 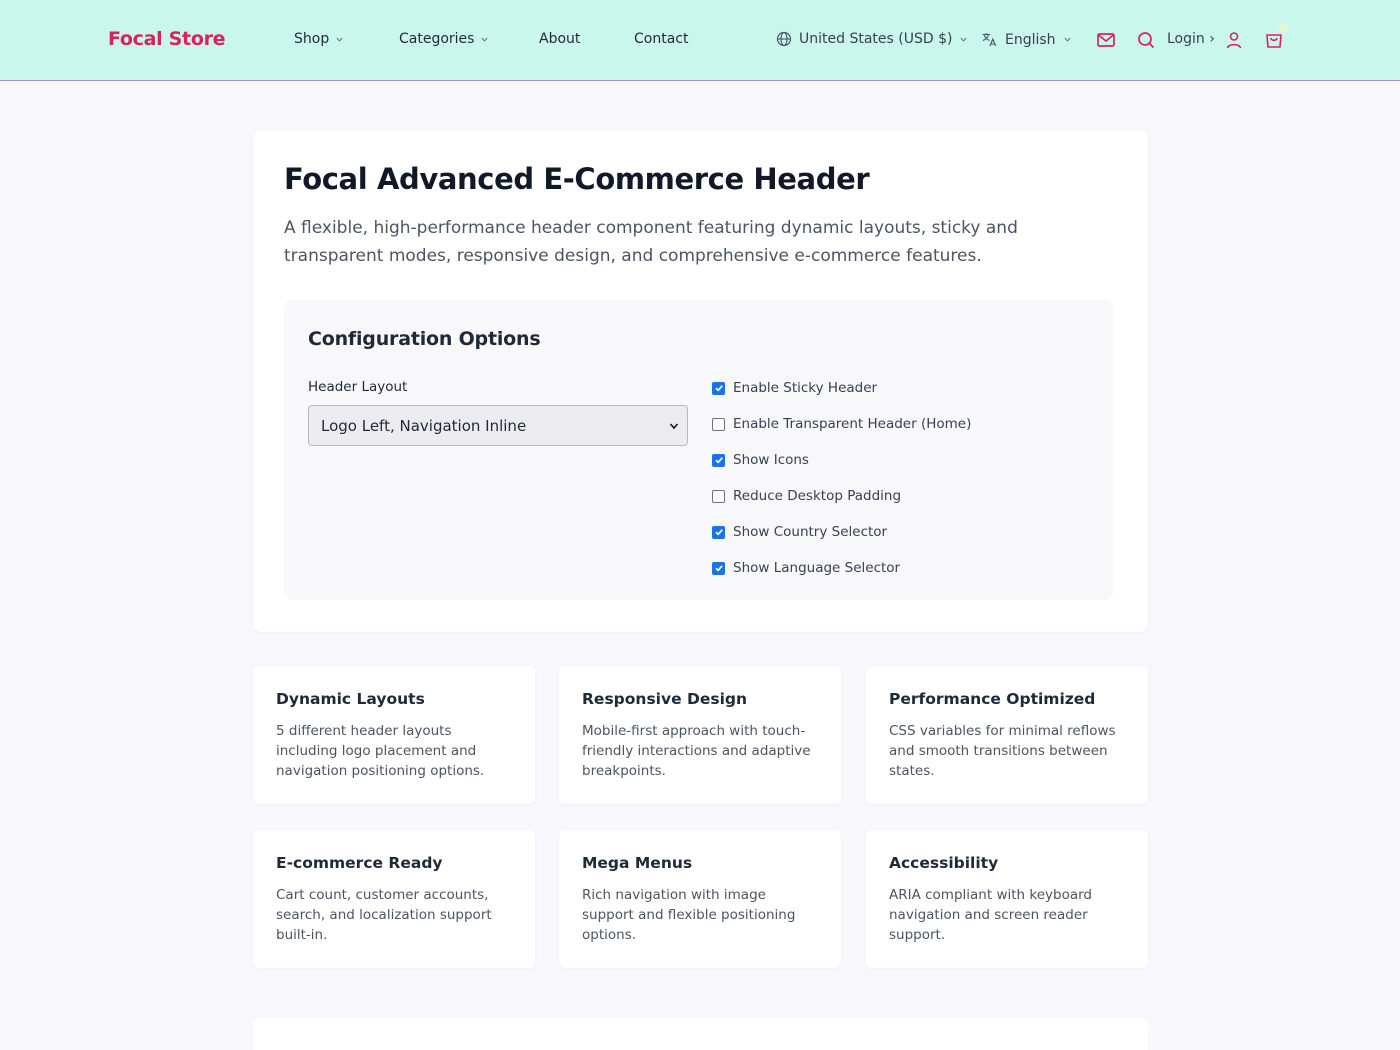 I want to click on header-layout-select: Logo Left, Navigation Inline, so click(x=498, y=425).